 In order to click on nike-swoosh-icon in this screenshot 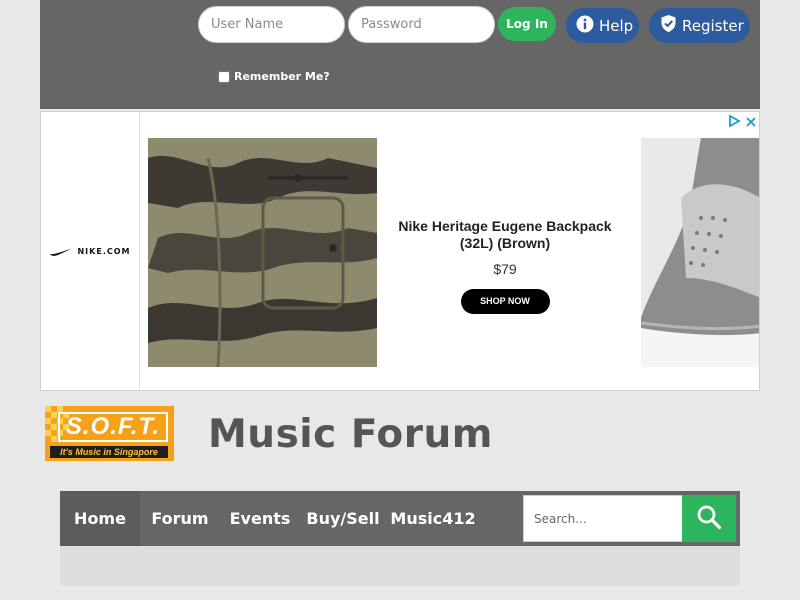, I will do `click(61, 251)`.